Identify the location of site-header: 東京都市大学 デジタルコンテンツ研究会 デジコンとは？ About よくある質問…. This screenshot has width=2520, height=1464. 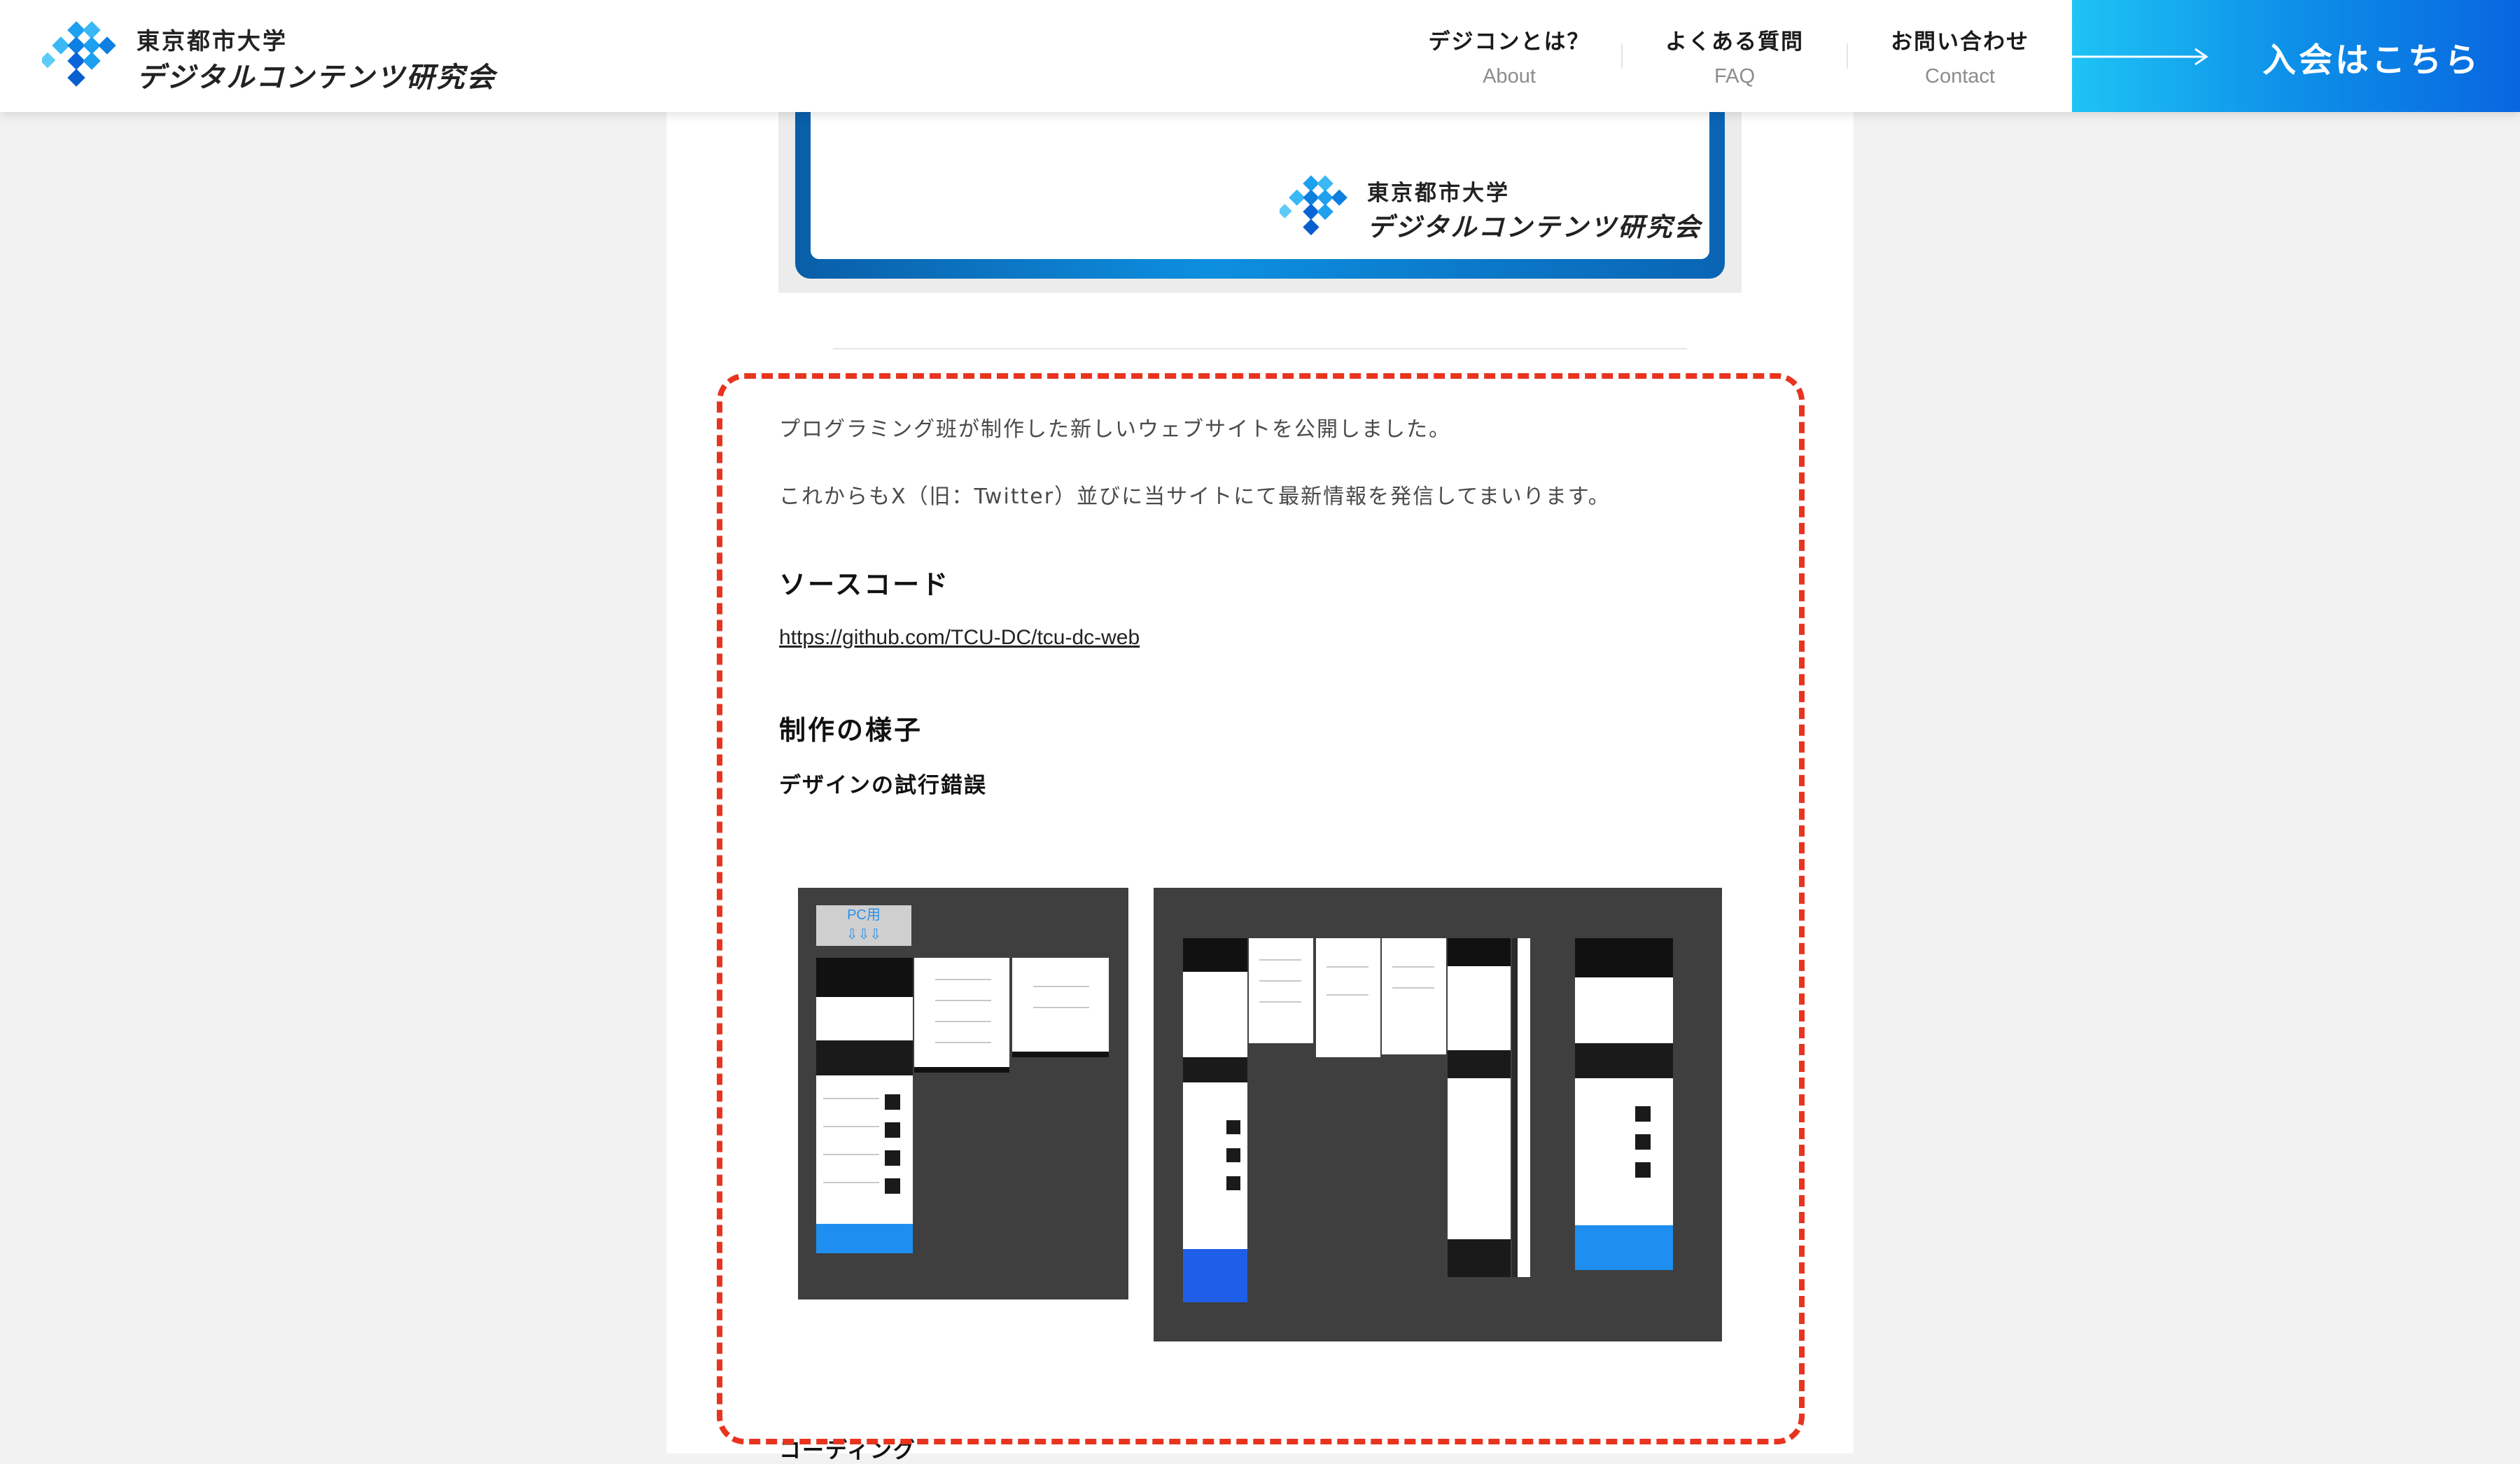
(1260, 56).